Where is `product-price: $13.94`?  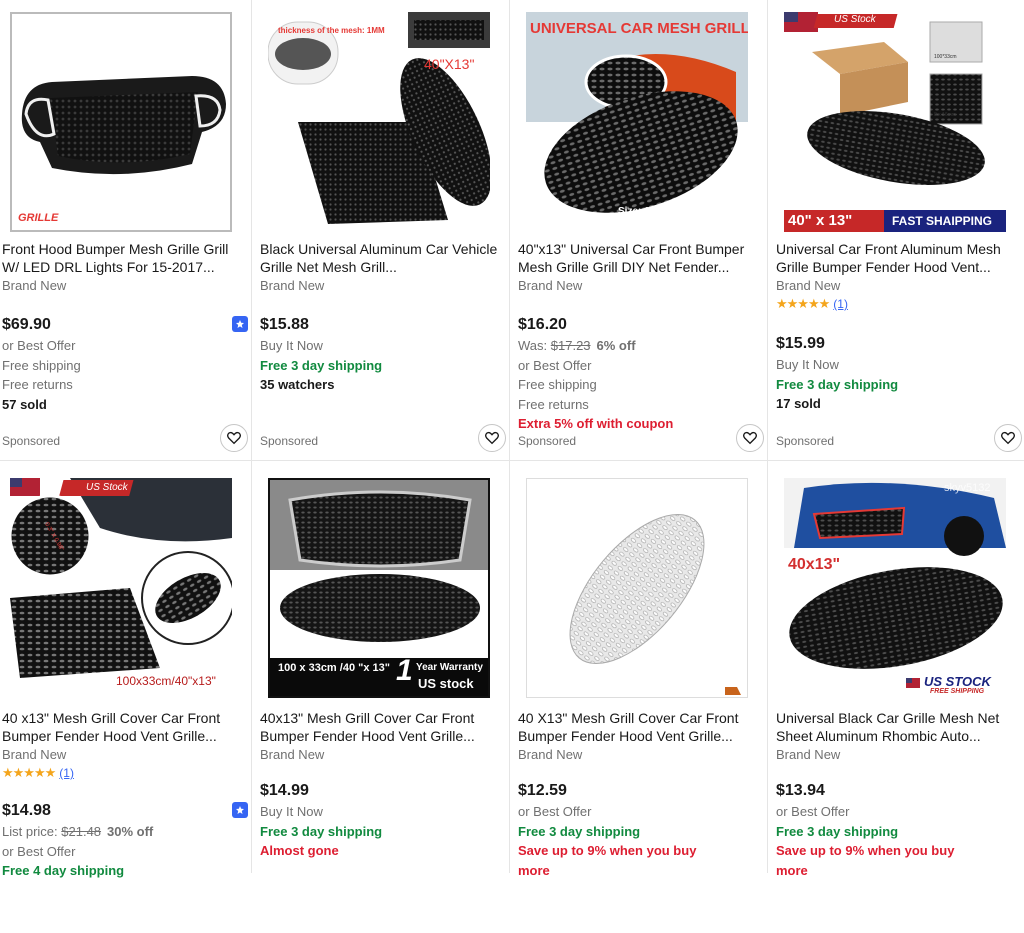 product-price: $13.94 is located at coordinates (800, 790).